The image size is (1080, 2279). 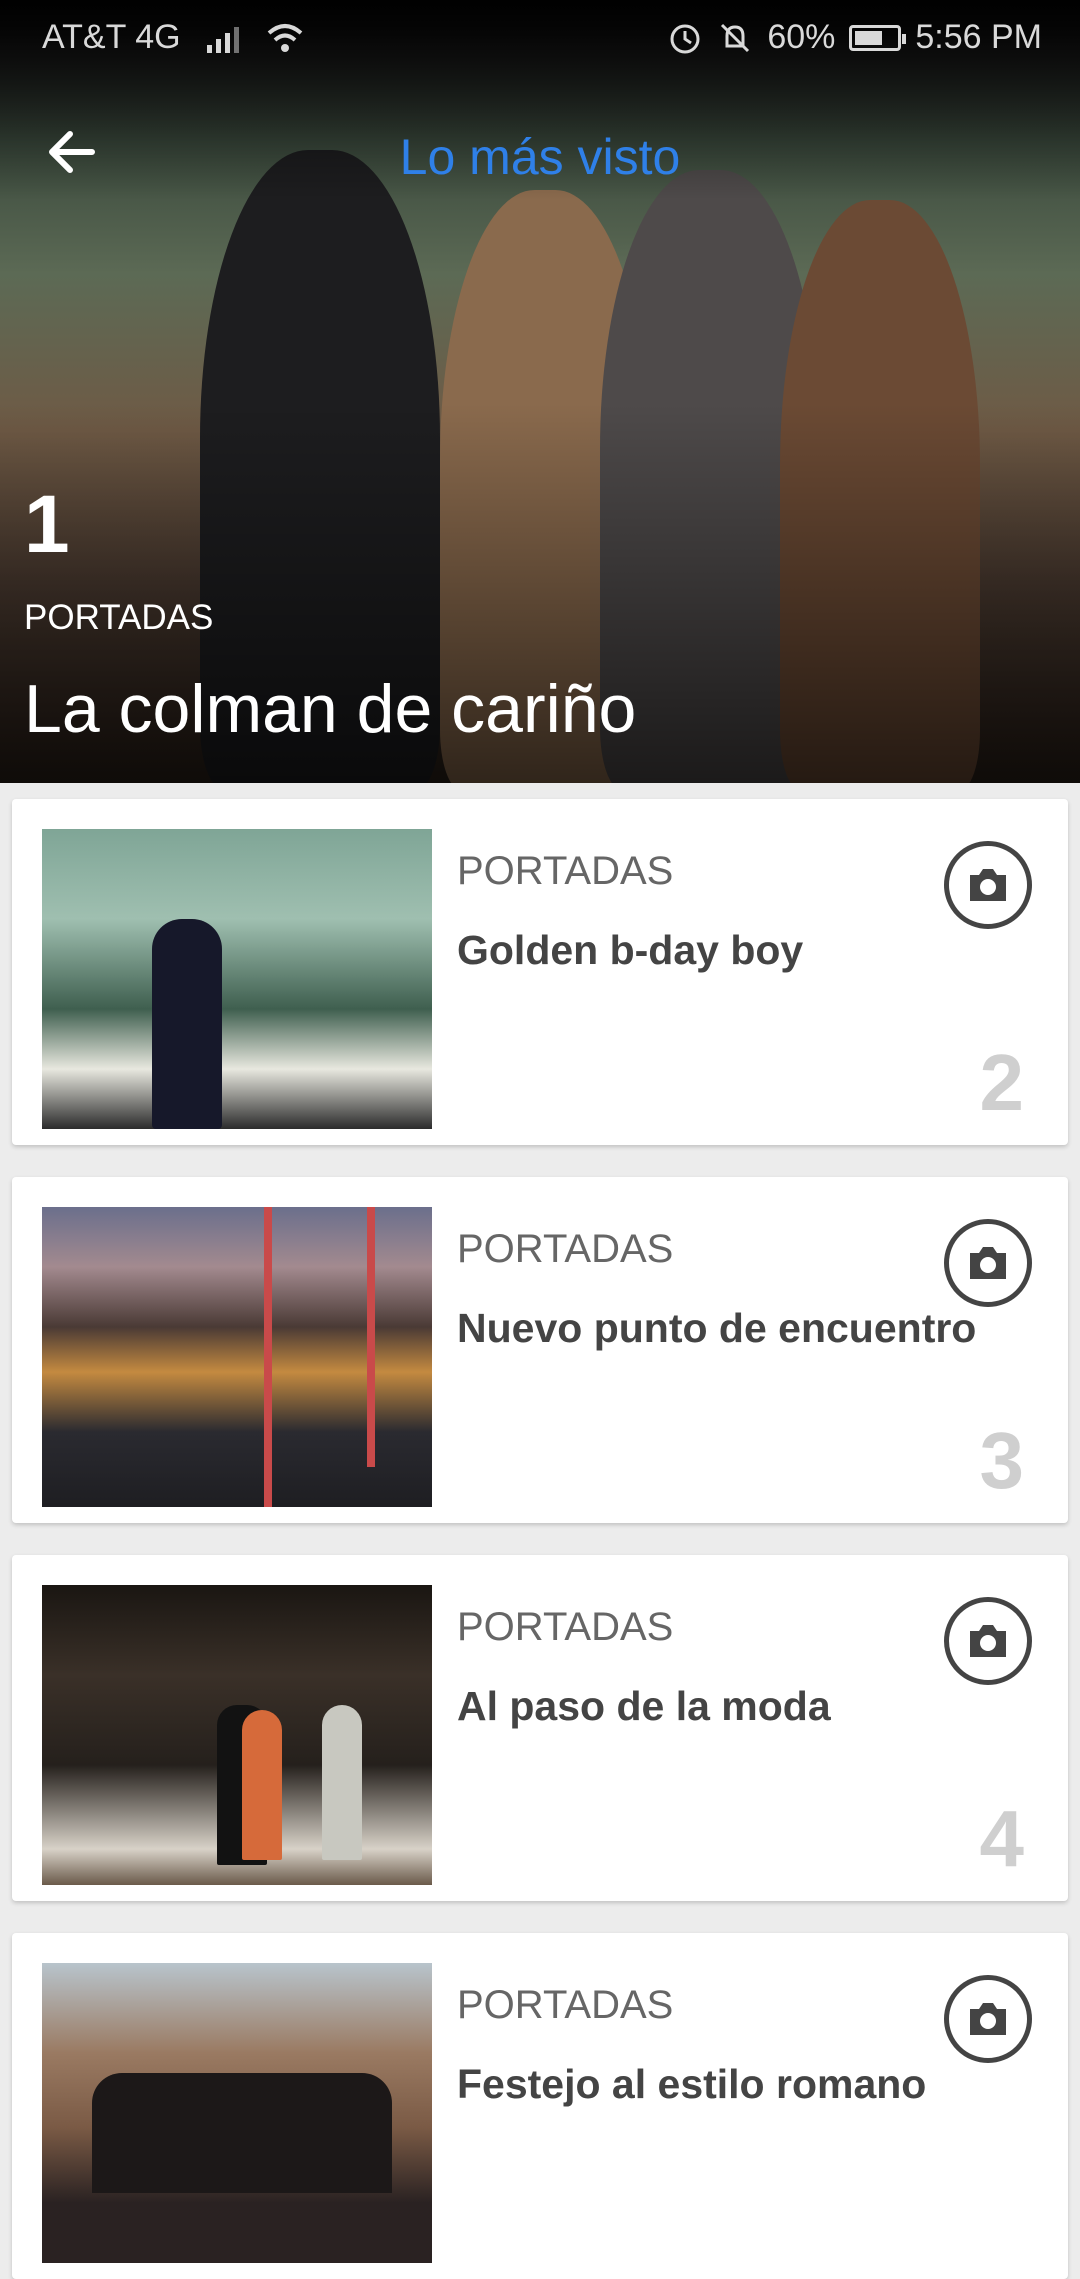 I want to click on signal-icon, so click(x=222, y=38).